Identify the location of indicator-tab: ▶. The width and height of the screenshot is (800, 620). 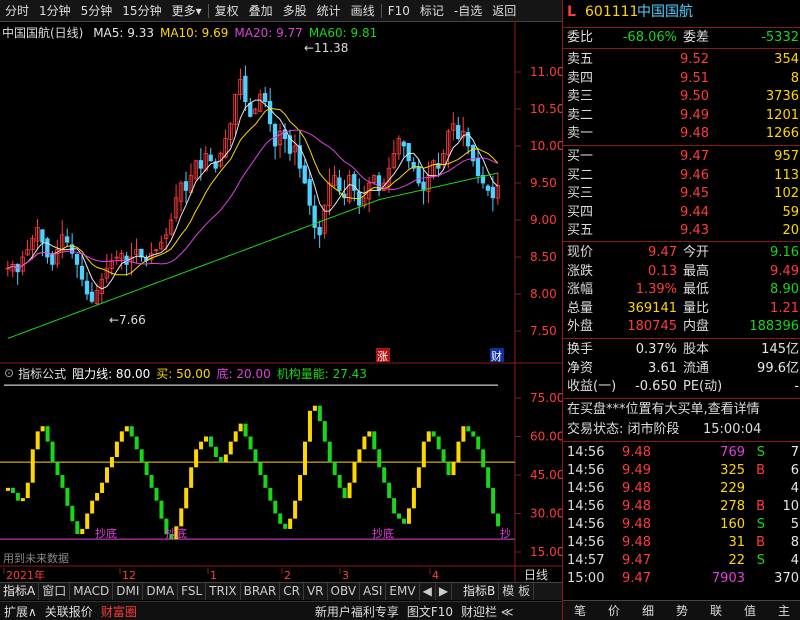
(444, 591).